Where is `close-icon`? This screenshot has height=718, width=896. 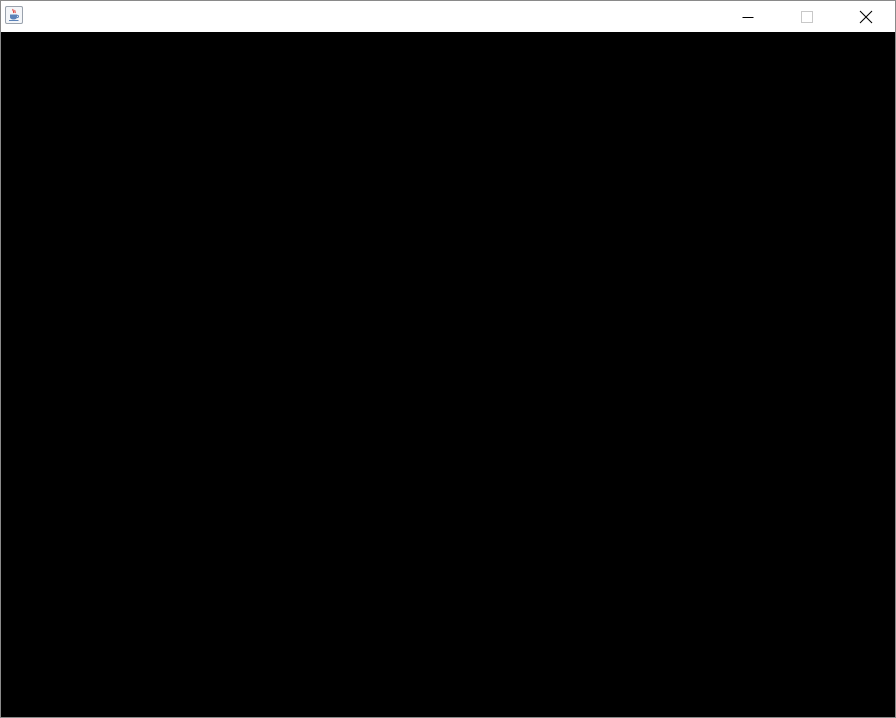 close-icon is located at coordinates (866, 16).